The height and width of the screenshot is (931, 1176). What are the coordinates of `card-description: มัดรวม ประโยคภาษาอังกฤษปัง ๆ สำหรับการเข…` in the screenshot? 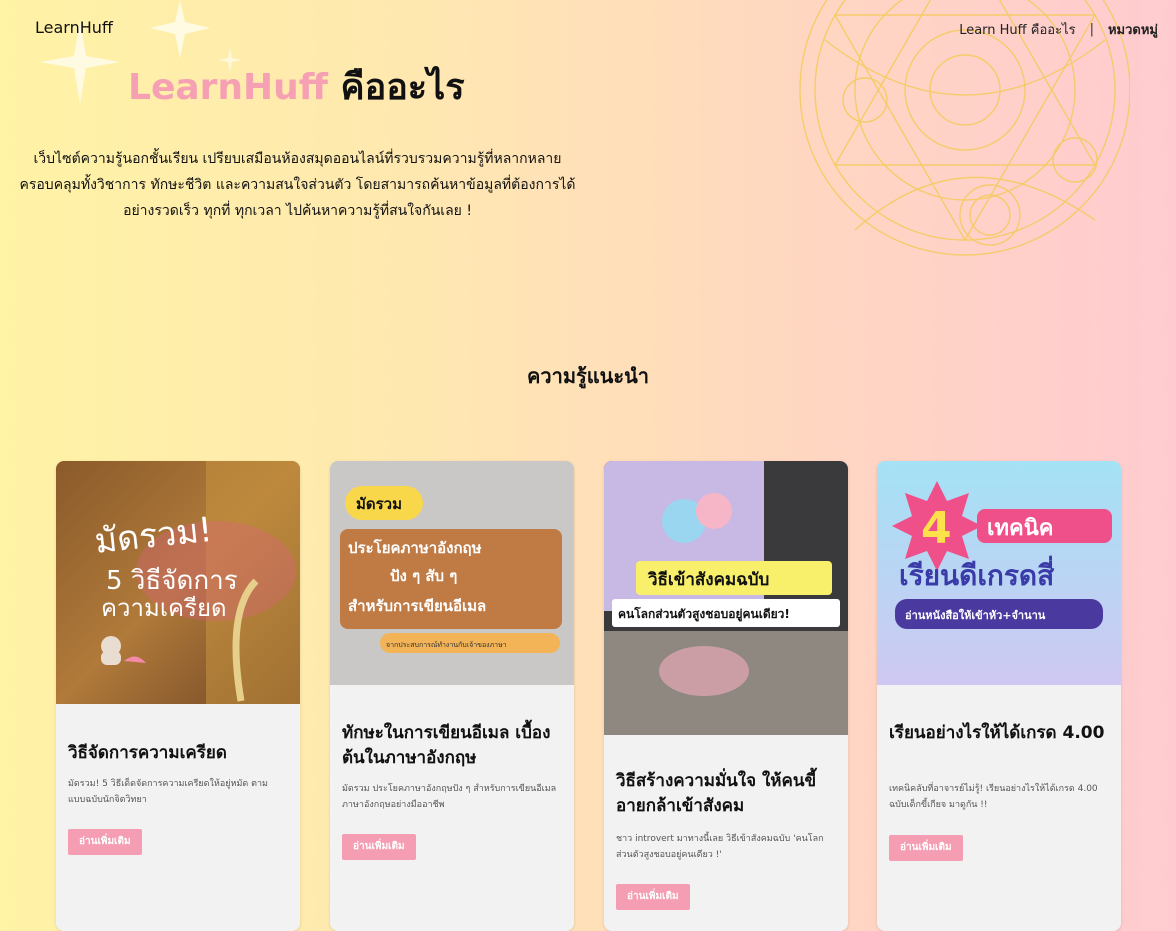 It's located at (449, 797).